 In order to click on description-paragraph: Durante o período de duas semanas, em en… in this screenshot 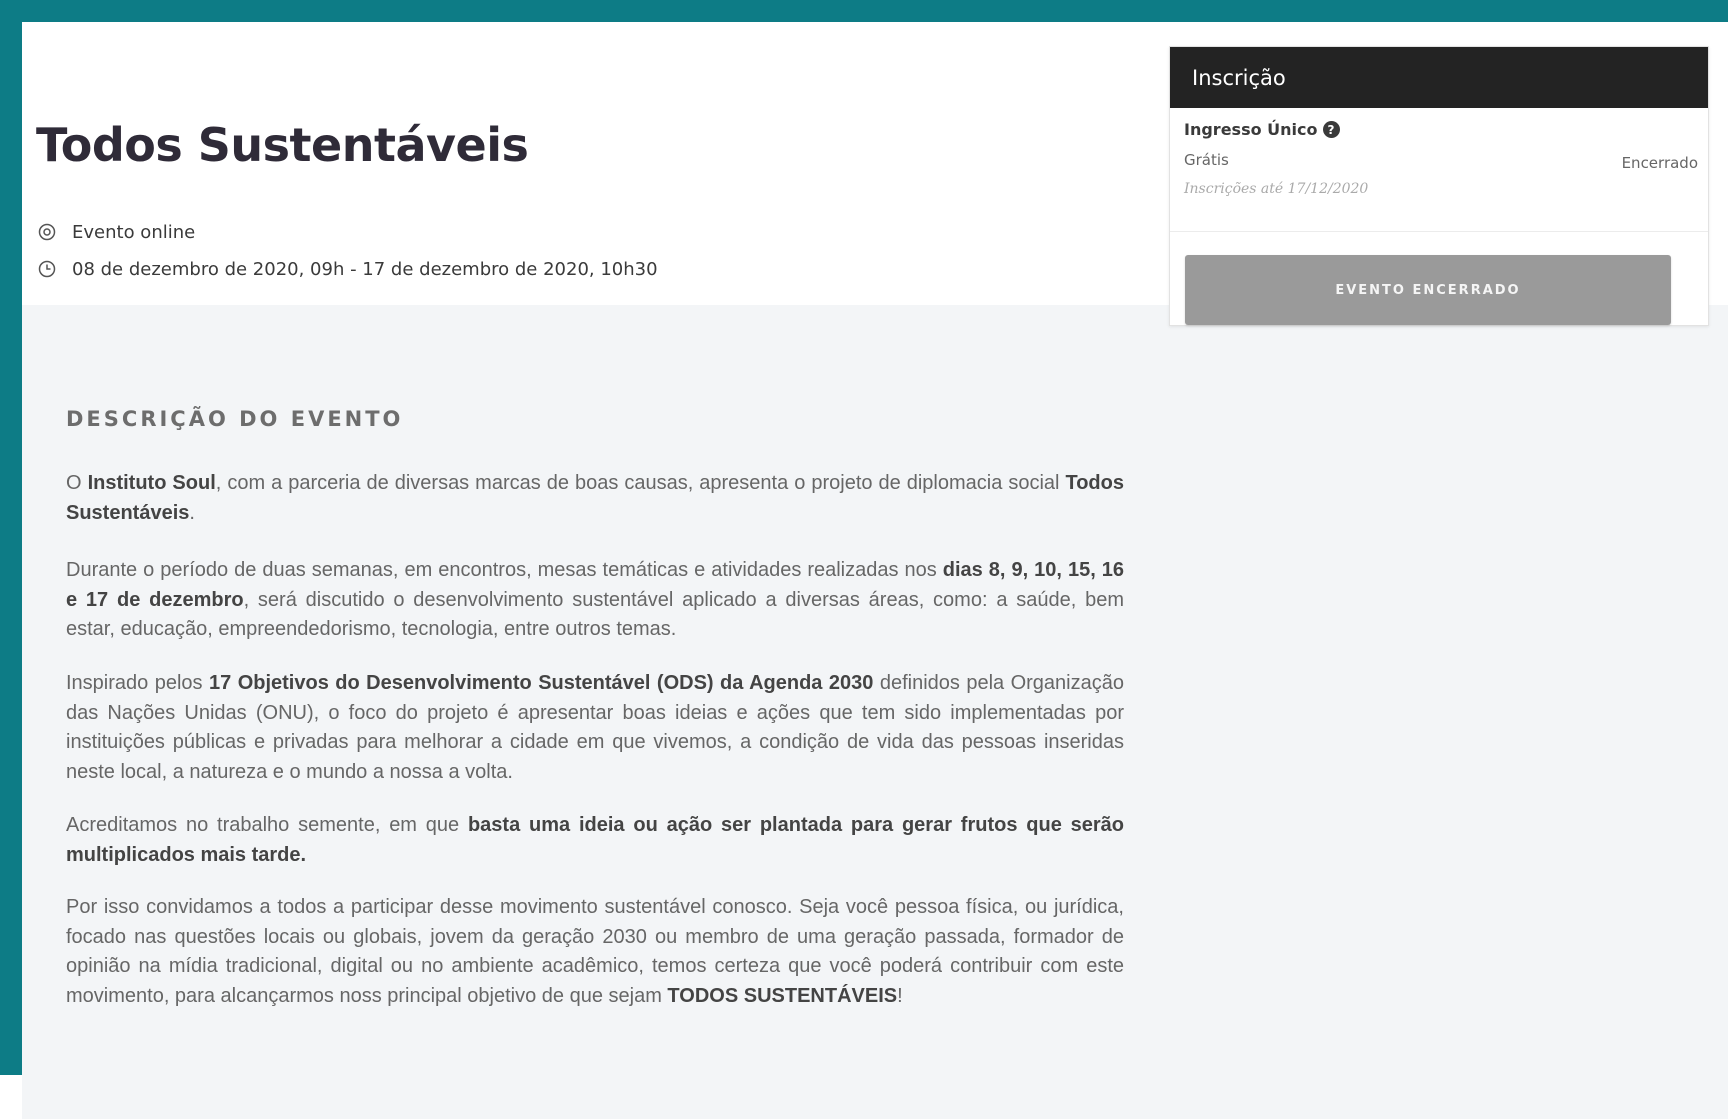, I will do `click(595, 600)`.